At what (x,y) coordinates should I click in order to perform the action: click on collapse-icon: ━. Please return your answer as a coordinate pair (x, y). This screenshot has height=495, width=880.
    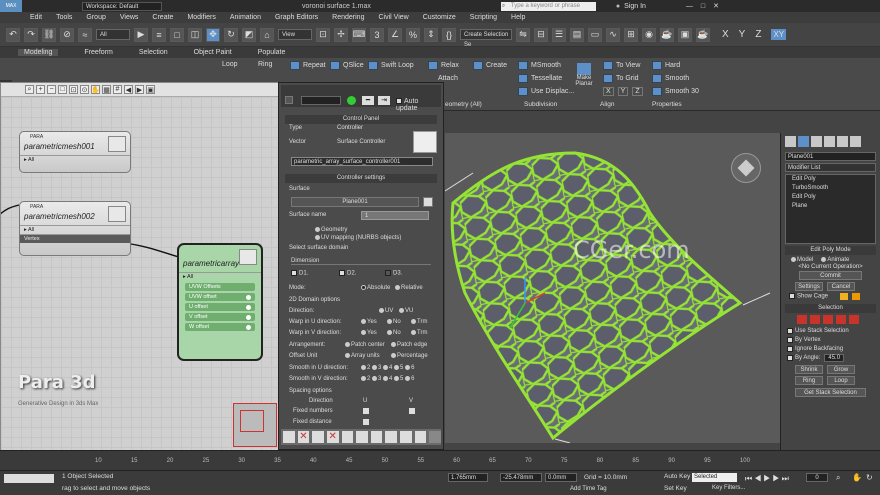
    Looking at the image, I should click on (368, 100).